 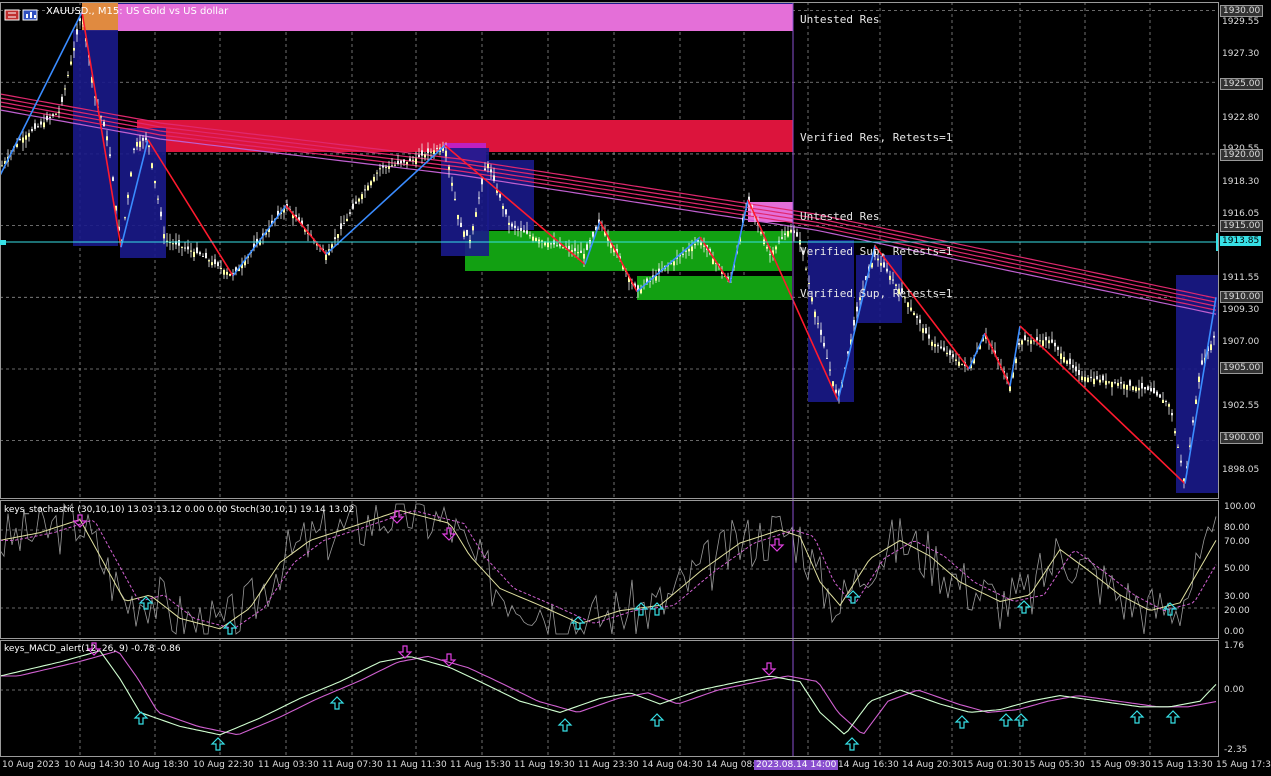 I want to click on macd-tick-label: 1.76, so click(x=1234, y=646).